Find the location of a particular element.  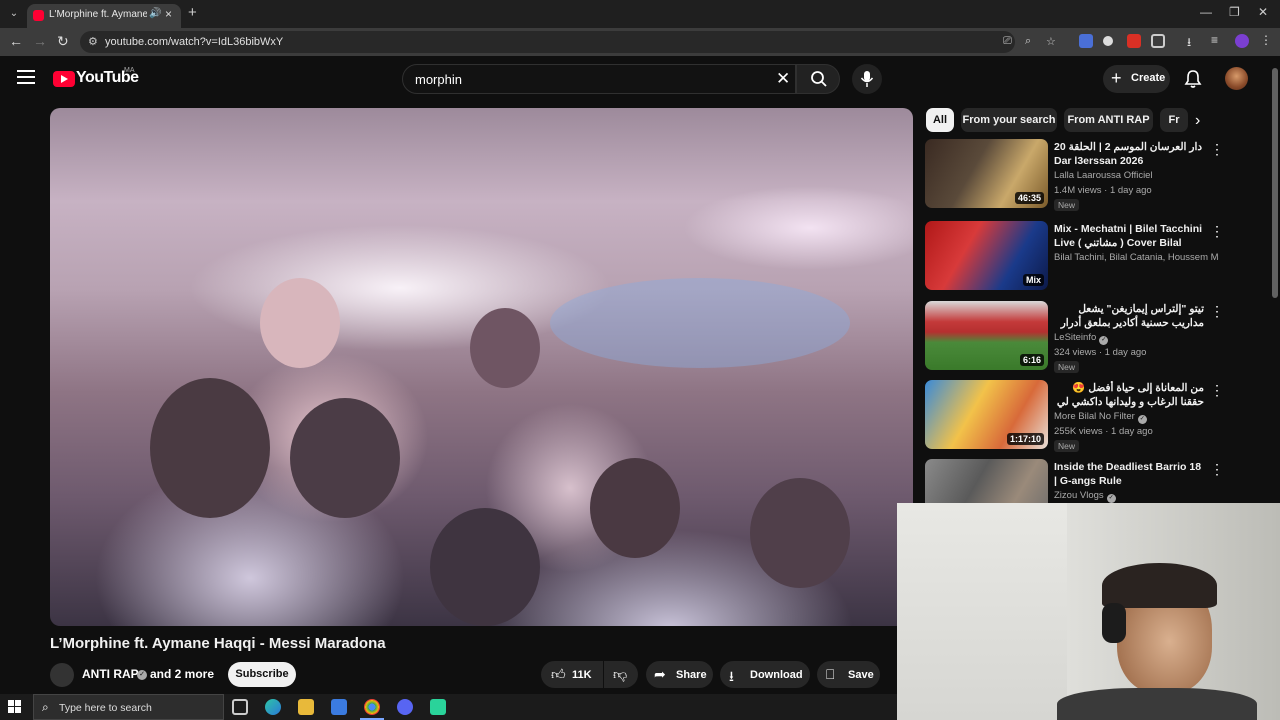

tab-title: L'Morphine ft. Aymane Haqi is located at coordinates (98, 14).